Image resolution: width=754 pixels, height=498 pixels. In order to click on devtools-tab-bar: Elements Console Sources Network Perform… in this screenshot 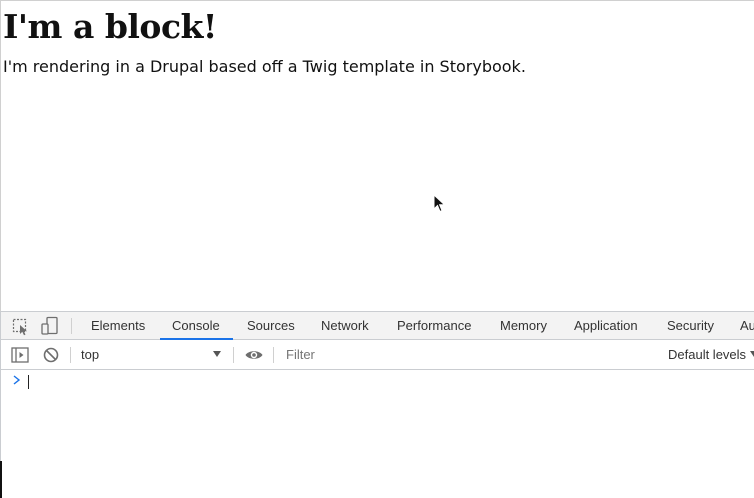, I will do `click(377, 326)`.